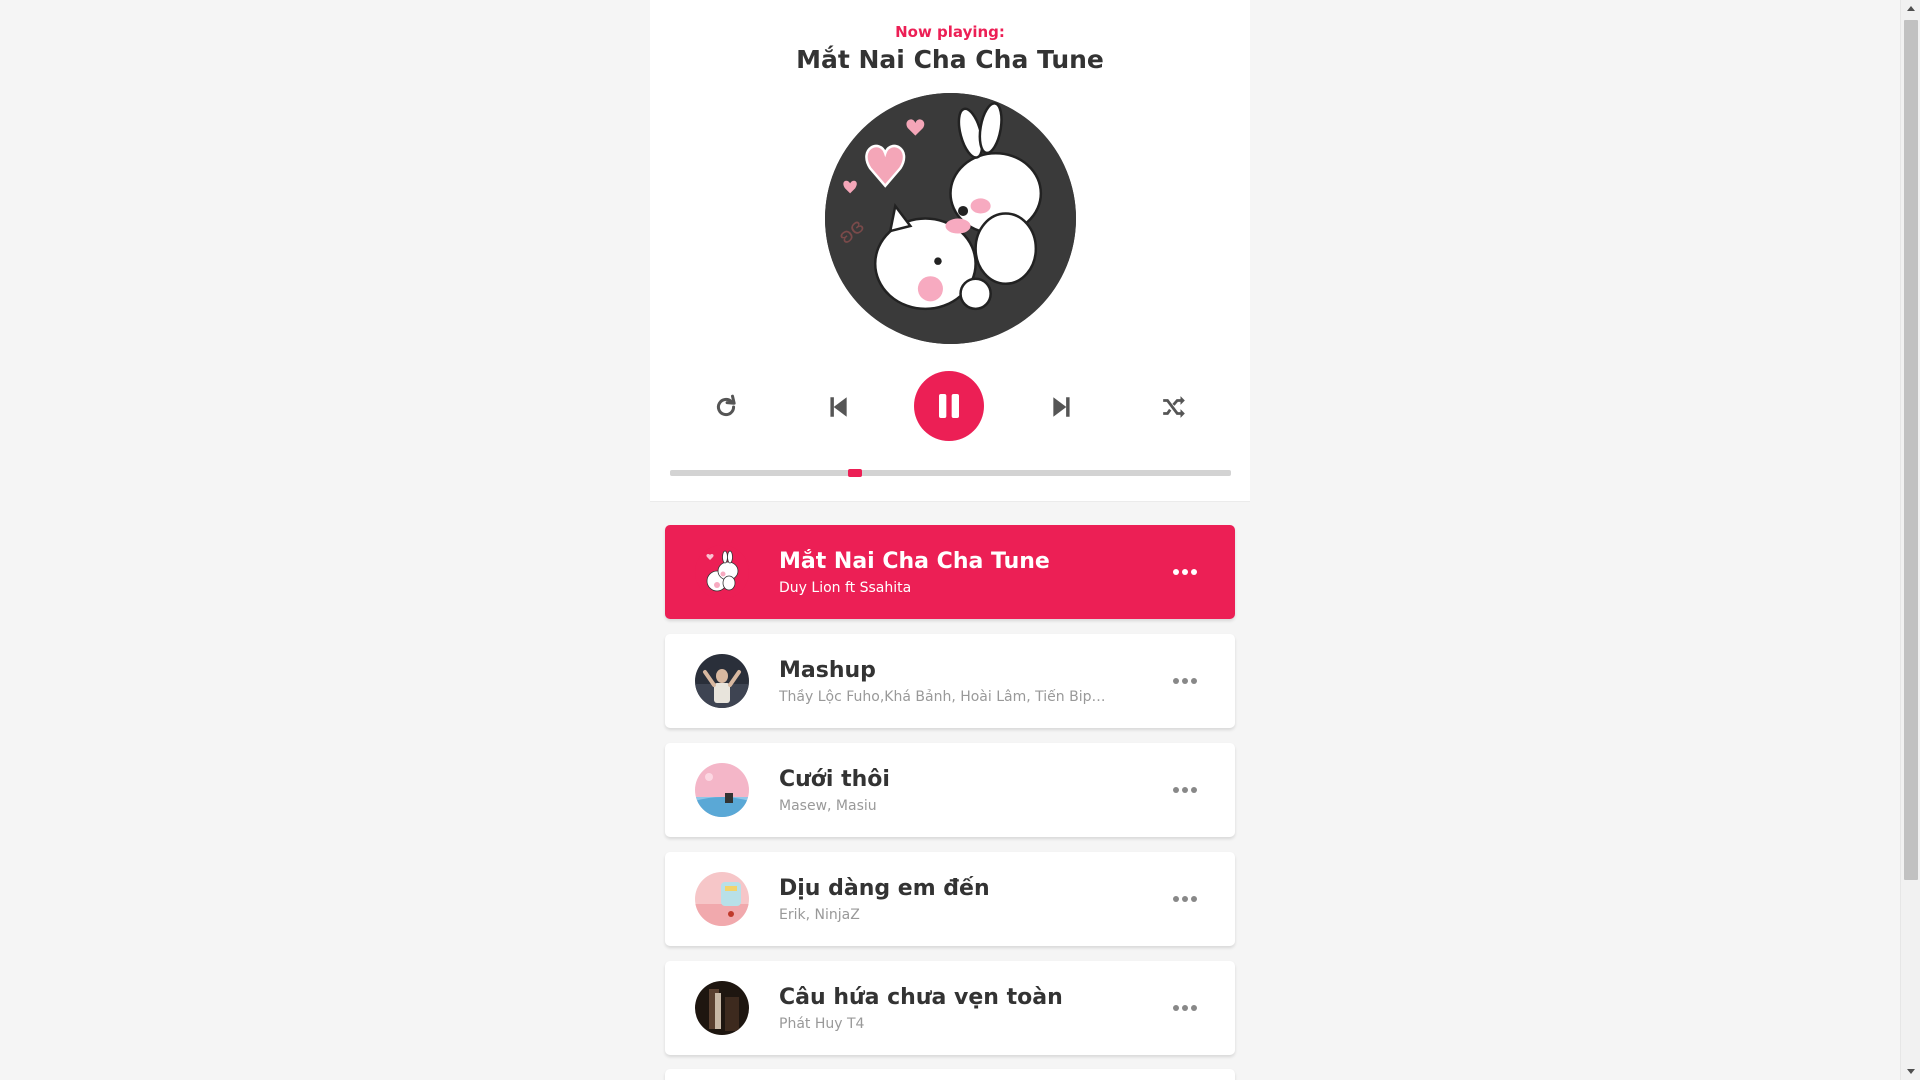  What do you see at coordinates (845, 587) in the screenshot?
I see `song-author: Duy Lion ft Ssahita` at bounding box center [845, 587].